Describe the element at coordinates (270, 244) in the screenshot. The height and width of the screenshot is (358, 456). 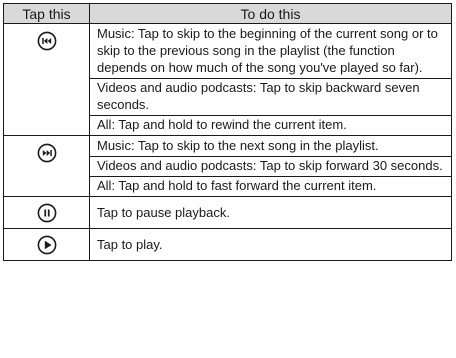
I see `description-cell: Tap to play.` at that location.